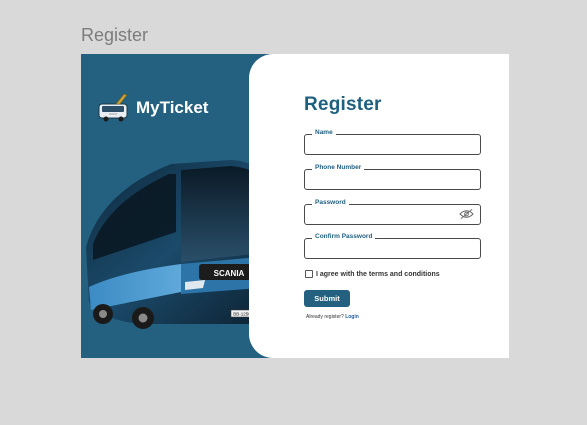 The width and height of the screenshot is (587, 425). I want to click on confirm-password-field: Confirm Password, so click(392, 245).